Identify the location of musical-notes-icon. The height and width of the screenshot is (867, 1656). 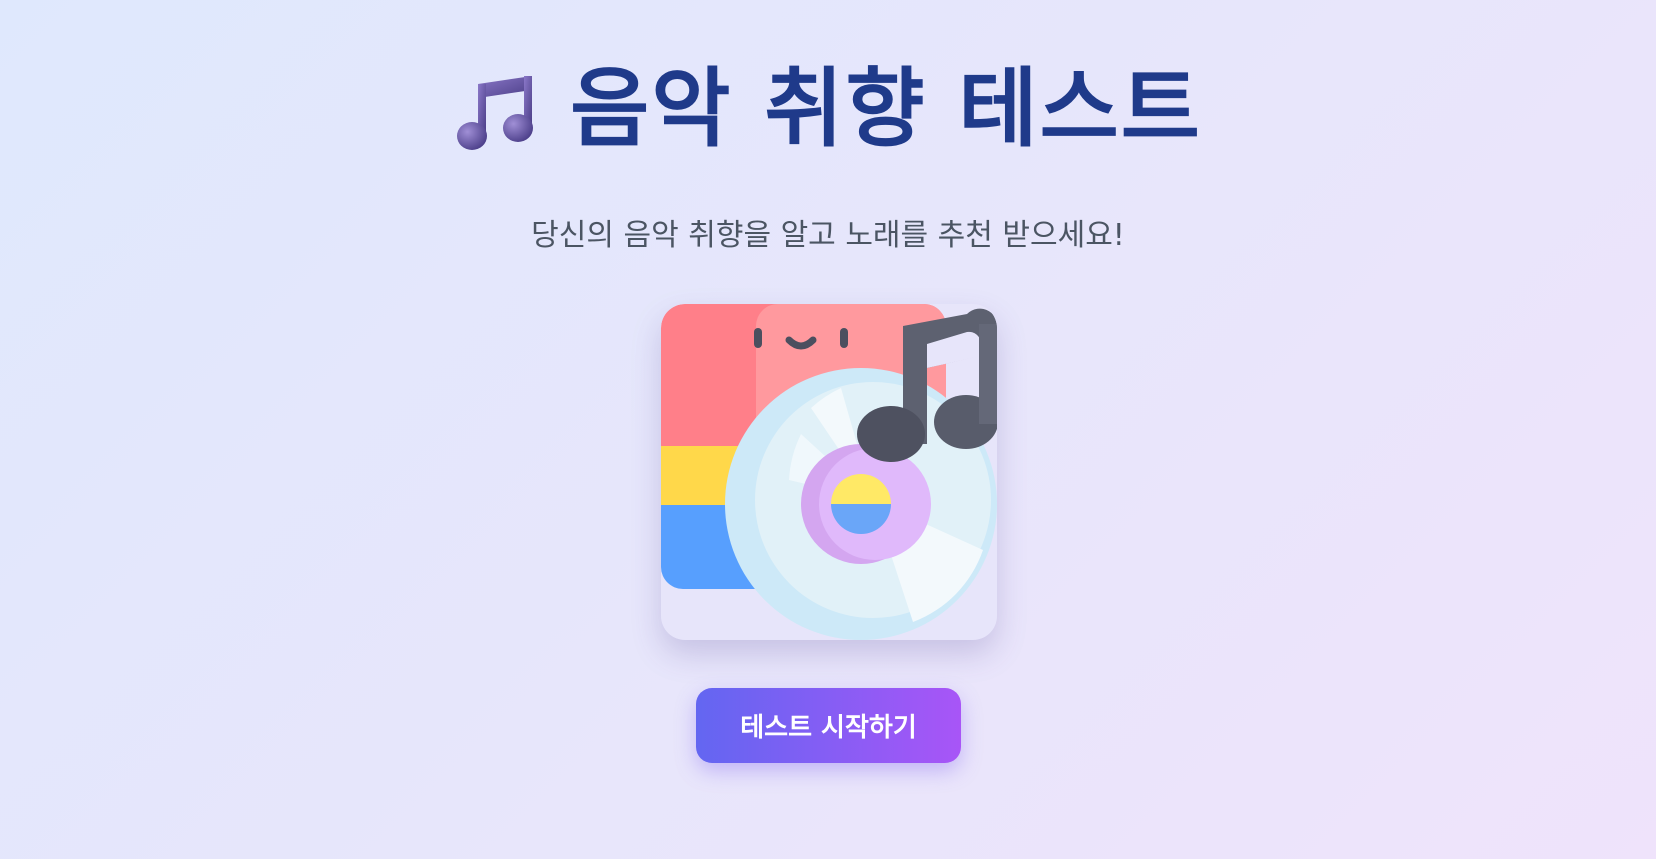
(495, 113).